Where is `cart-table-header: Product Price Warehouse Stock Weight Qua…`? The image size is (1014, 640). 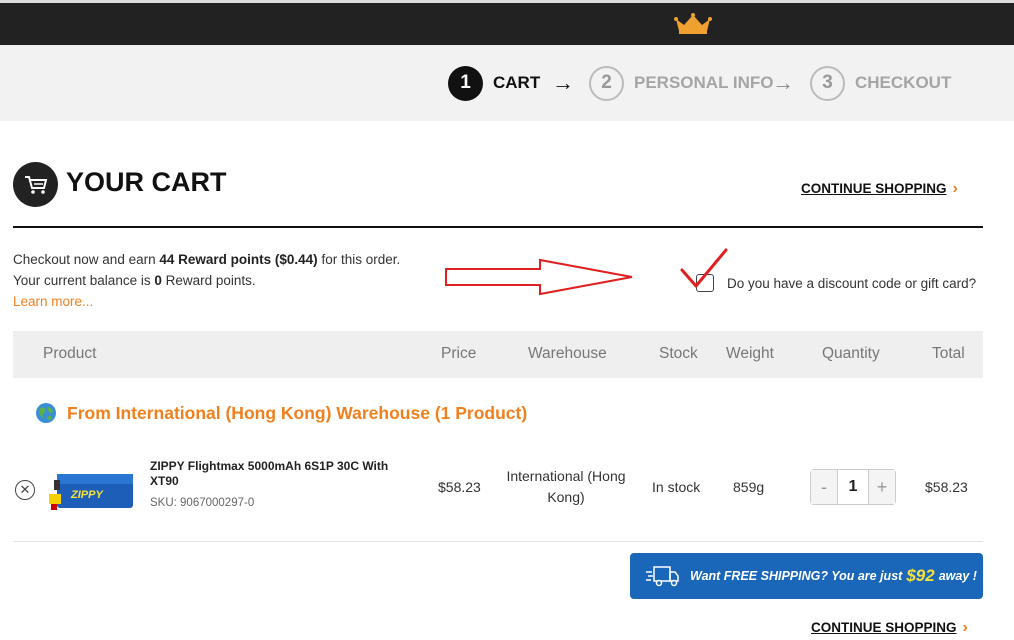 cart-table-header: Product Price Warehouse Stock Weight Qua… is located at coordinates (498, 354).